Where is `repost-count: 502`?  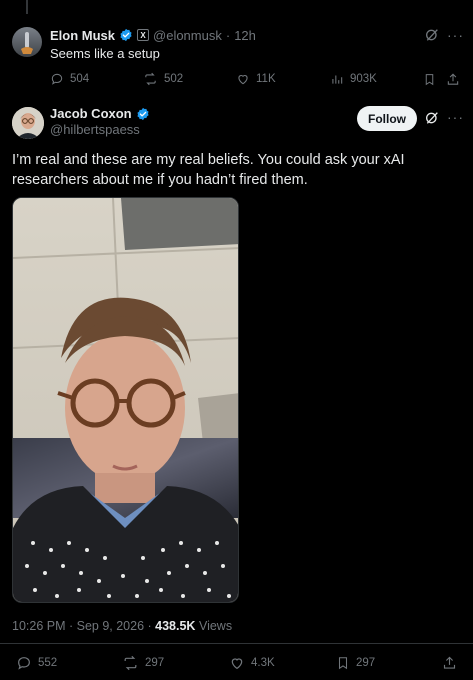 repost-count: 502 is located at coordinates (174, 79).